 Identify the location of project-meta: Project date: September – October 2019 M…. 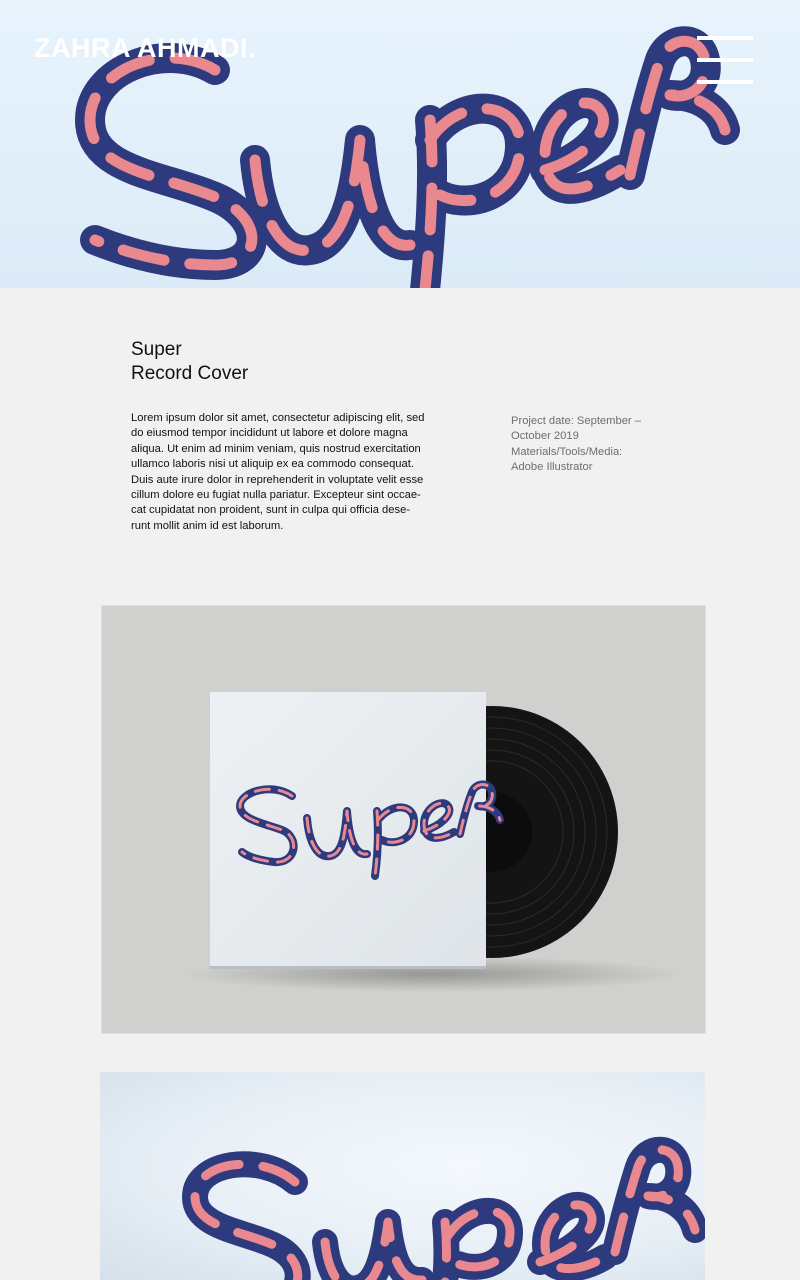
(576, 445).